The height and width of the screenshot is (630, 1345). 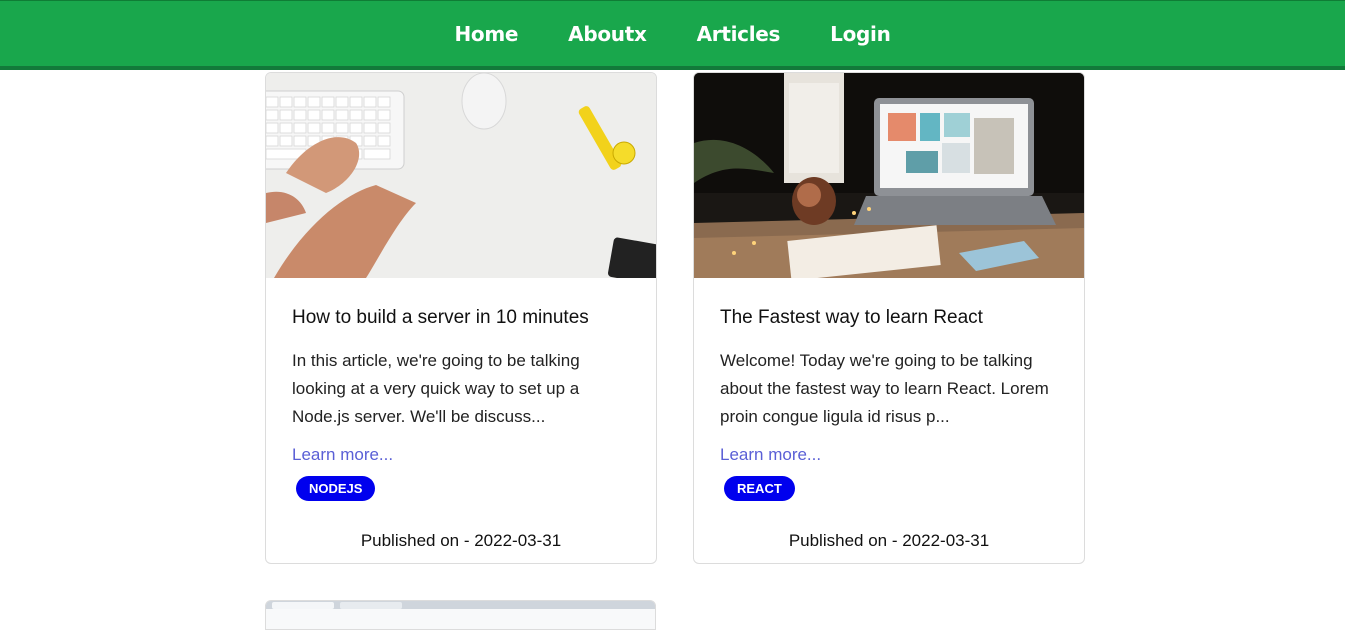 What do you see at coordinates (759, 488) in the screenshot?
I see `tag-badge: REACT` at bounding box center [759, 488].